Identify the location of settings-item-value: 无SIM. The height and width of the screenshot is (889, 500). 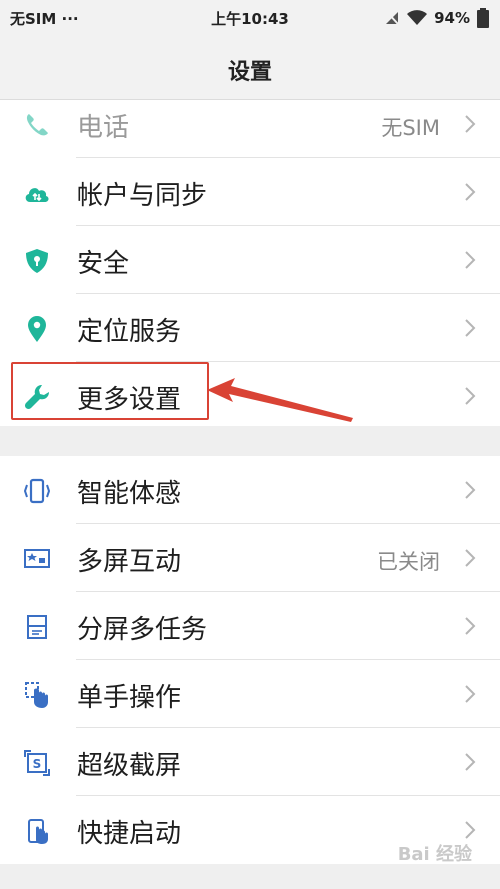
(410, 128).